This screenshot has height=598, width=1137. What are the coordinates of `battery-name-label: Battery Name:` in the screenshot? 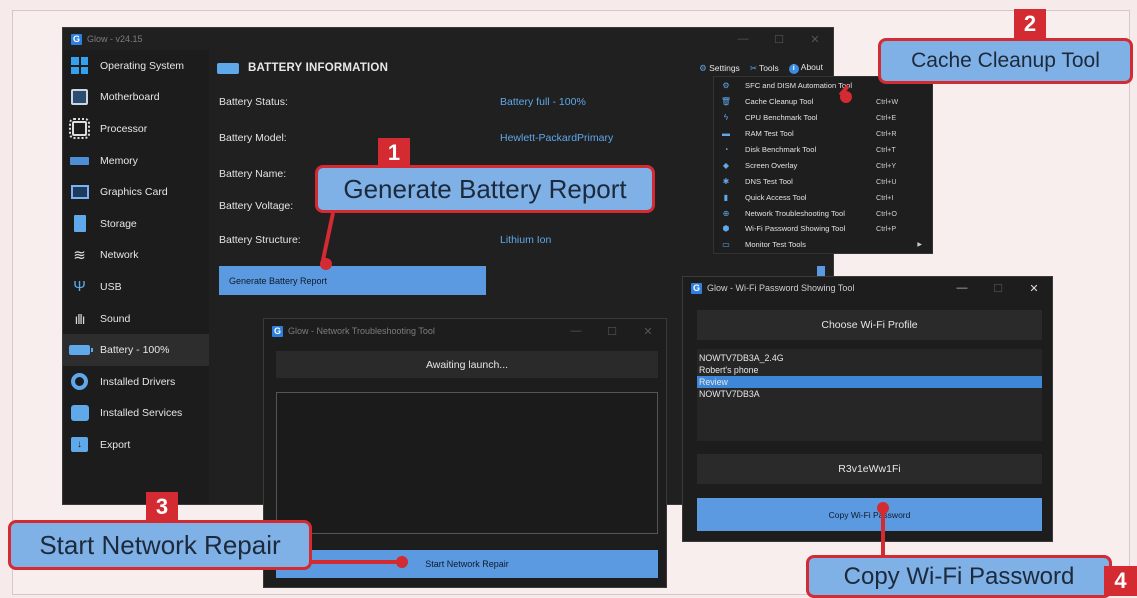 It's located at (253, 174).